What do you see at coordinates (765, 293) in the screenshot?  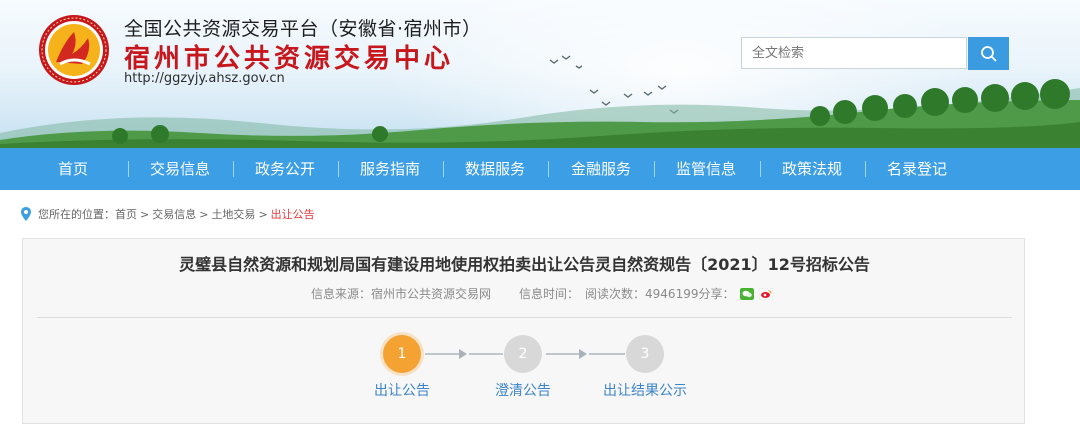 I see `weibo-share-icon` at bounding box center [765, 293].